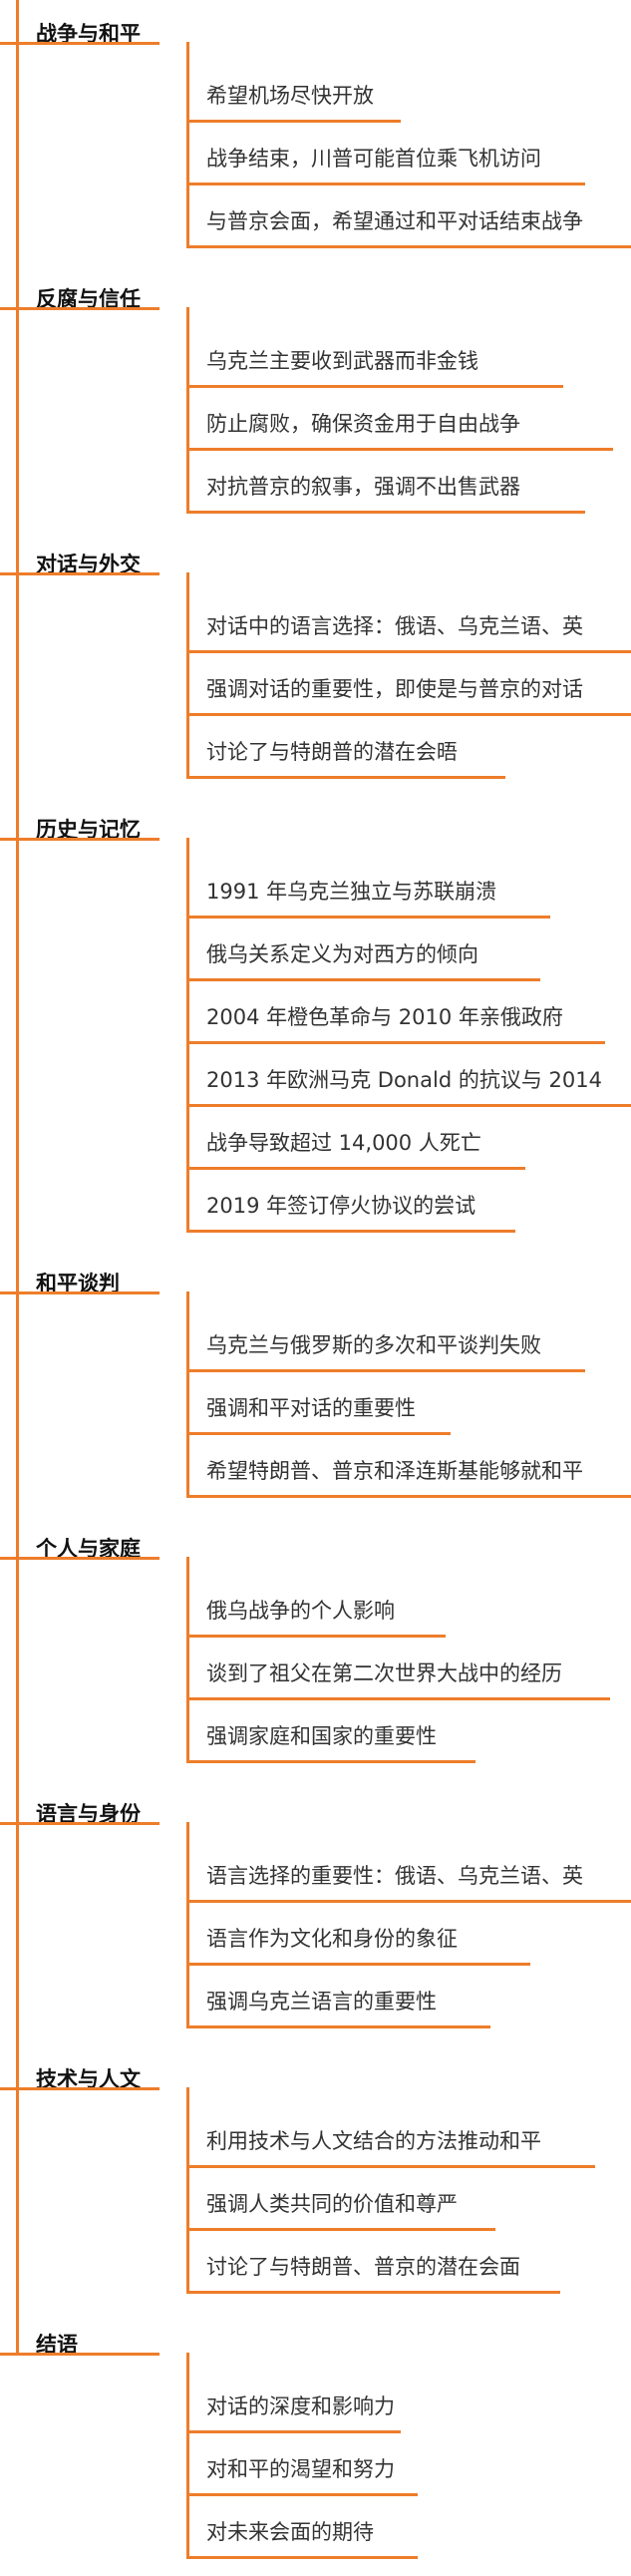  I want to click on list-item-label: 俄乌战争的个人影响, so click(300, 1611).